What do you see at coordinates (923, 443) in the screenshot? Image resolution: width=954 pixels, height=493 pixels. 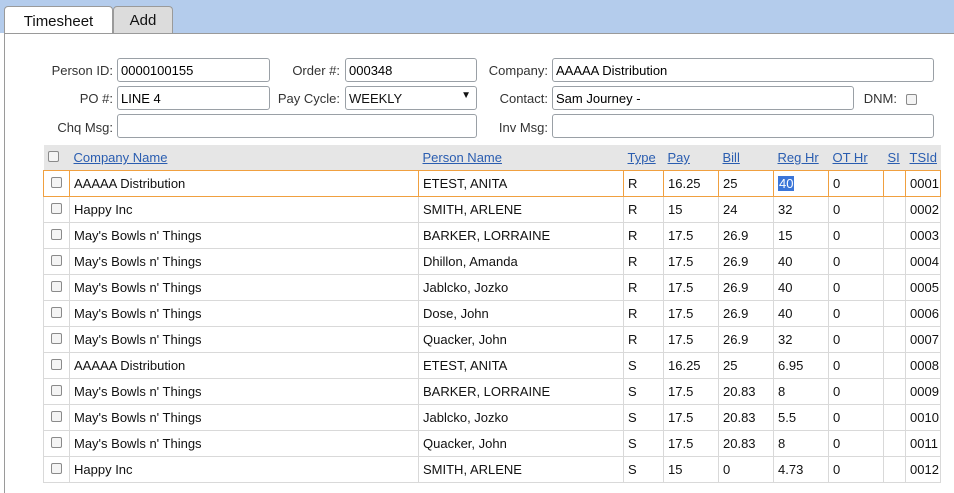 I see `tsid-cell: 0011` at bounding box center [923, 443].